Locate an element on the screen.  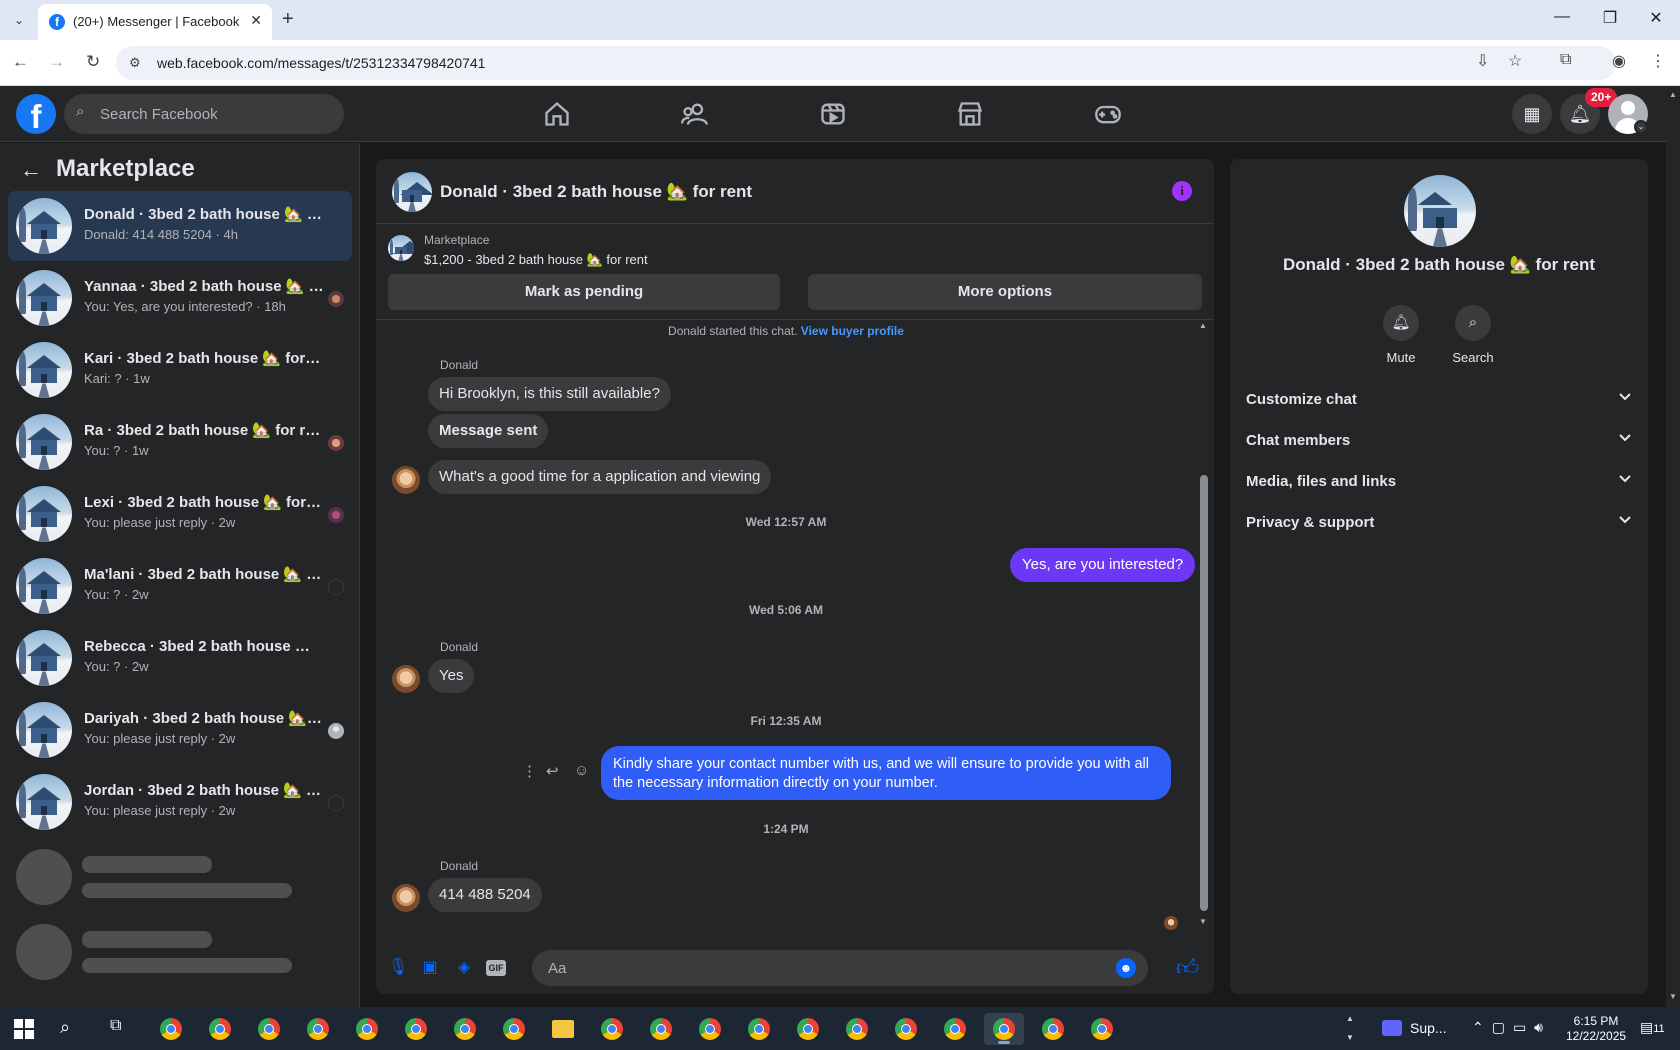
system-tray-icons: ⌃▢▭🔊︎ is located at coordinates (1511, 1027).